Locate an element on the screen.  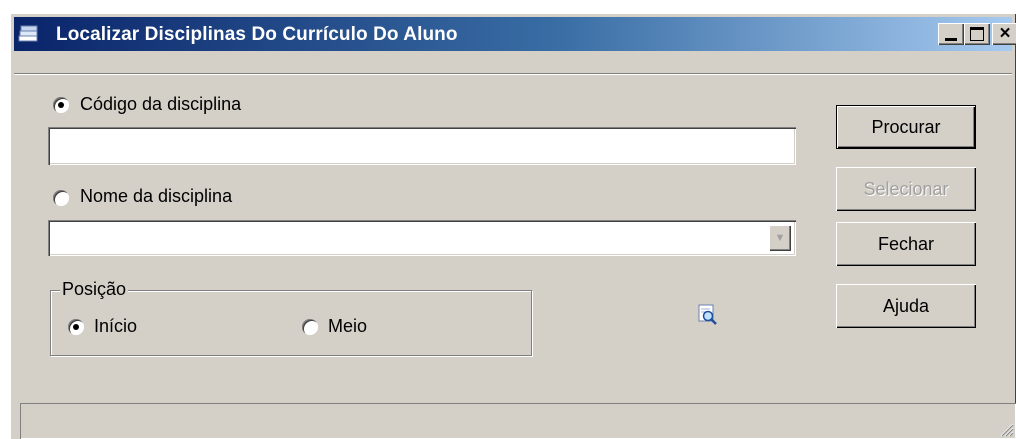
code-radio-label: Código da disciplina is located at coordinates (160, 104).